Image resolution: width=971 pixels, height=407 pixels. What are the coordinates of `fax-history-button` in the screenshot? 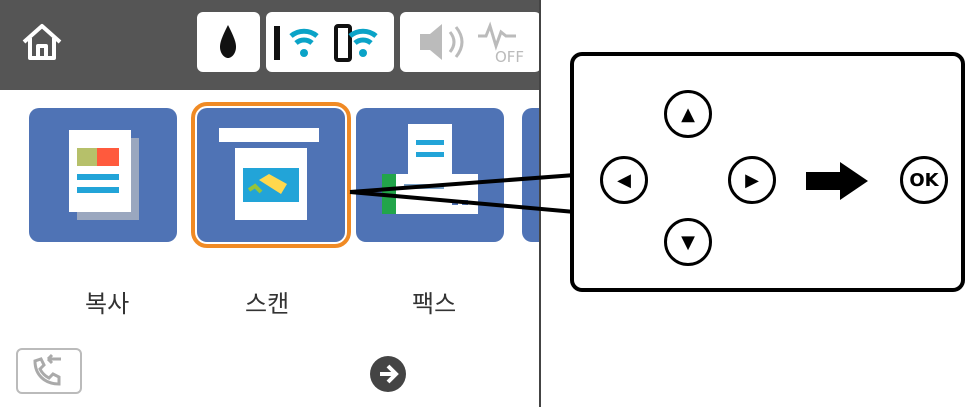 It's located at (49, 371).